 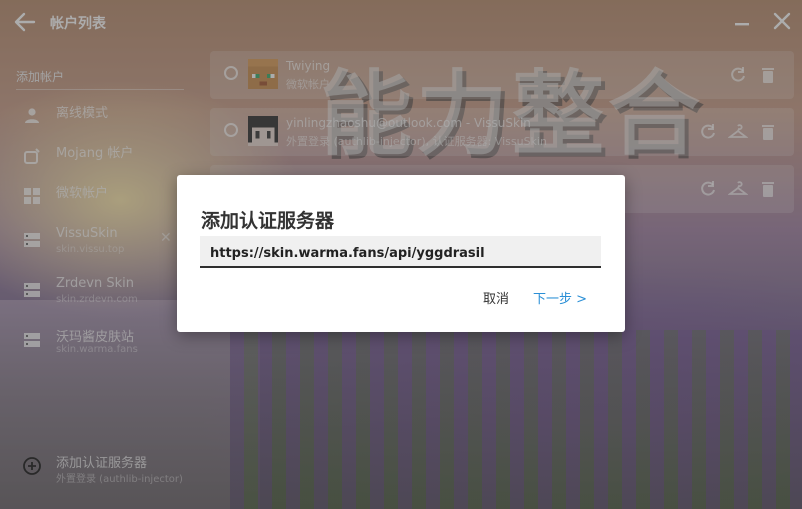 I want to click on server-url-input, so click(x=400, y=252).